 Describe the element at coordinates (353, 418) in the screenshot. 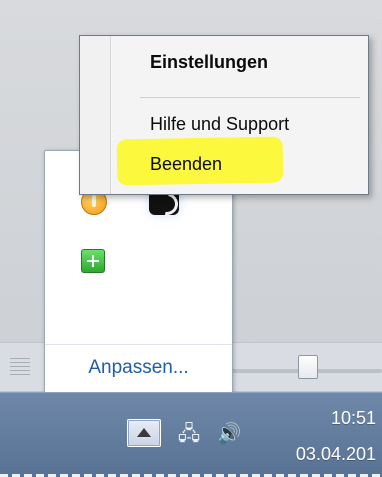

I see `clock-time: 10:51` at that location.